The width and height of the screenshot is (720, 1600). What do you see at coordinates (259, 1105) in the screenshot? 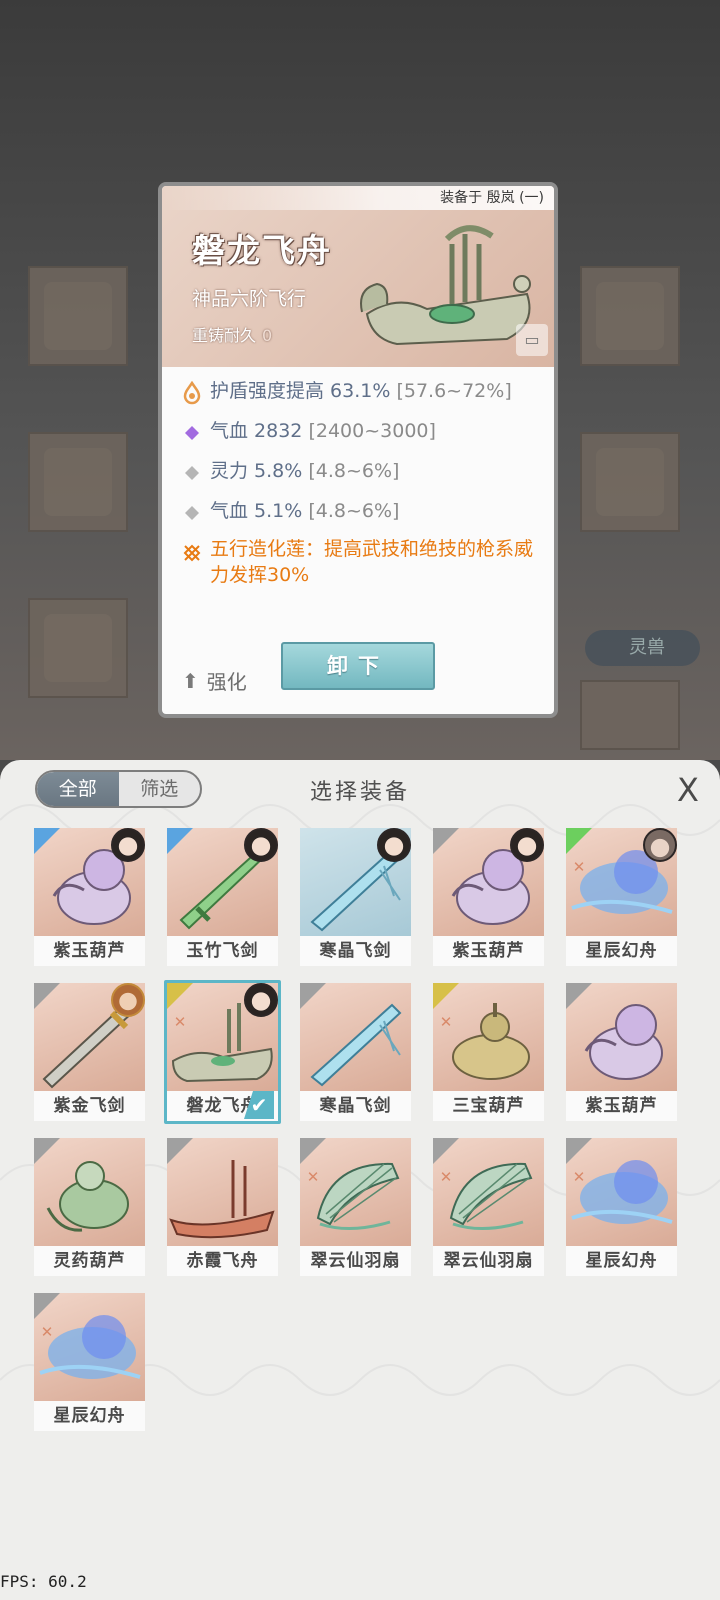
I see `checkmark-icon: ✔` at bounding box center [259, 1105].